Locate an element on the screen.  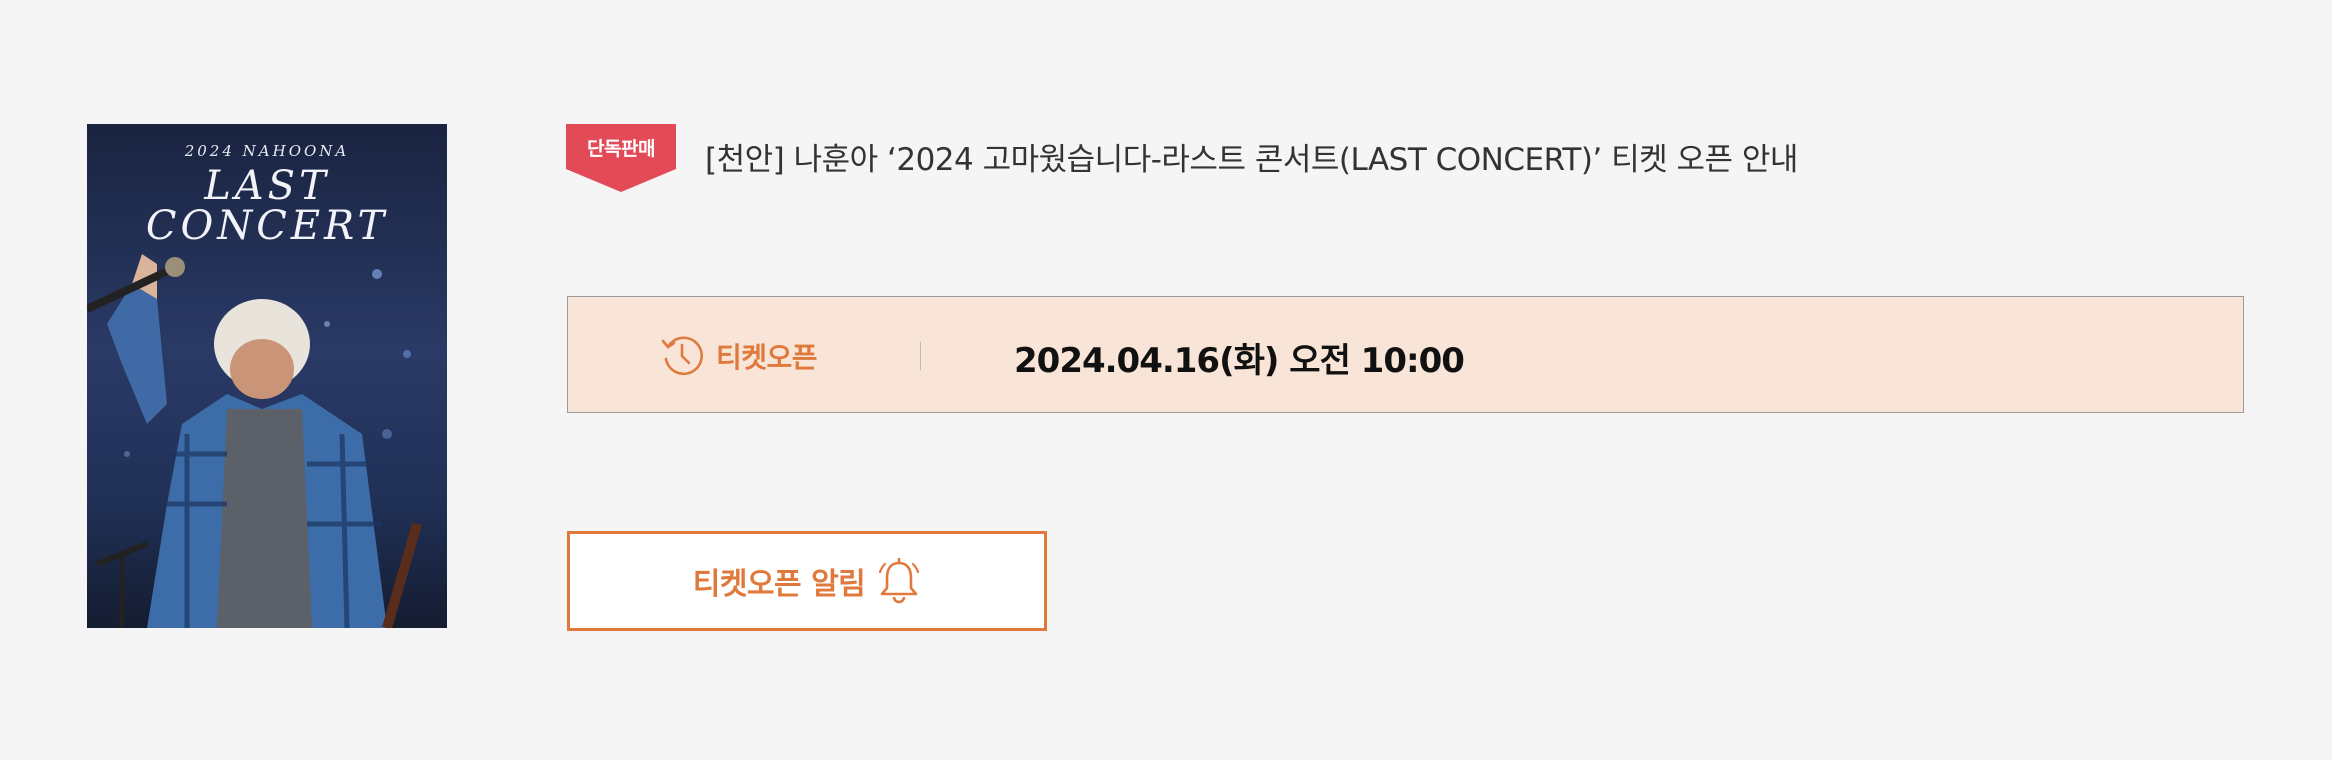
info-divider is located at coordinates (920, 356).